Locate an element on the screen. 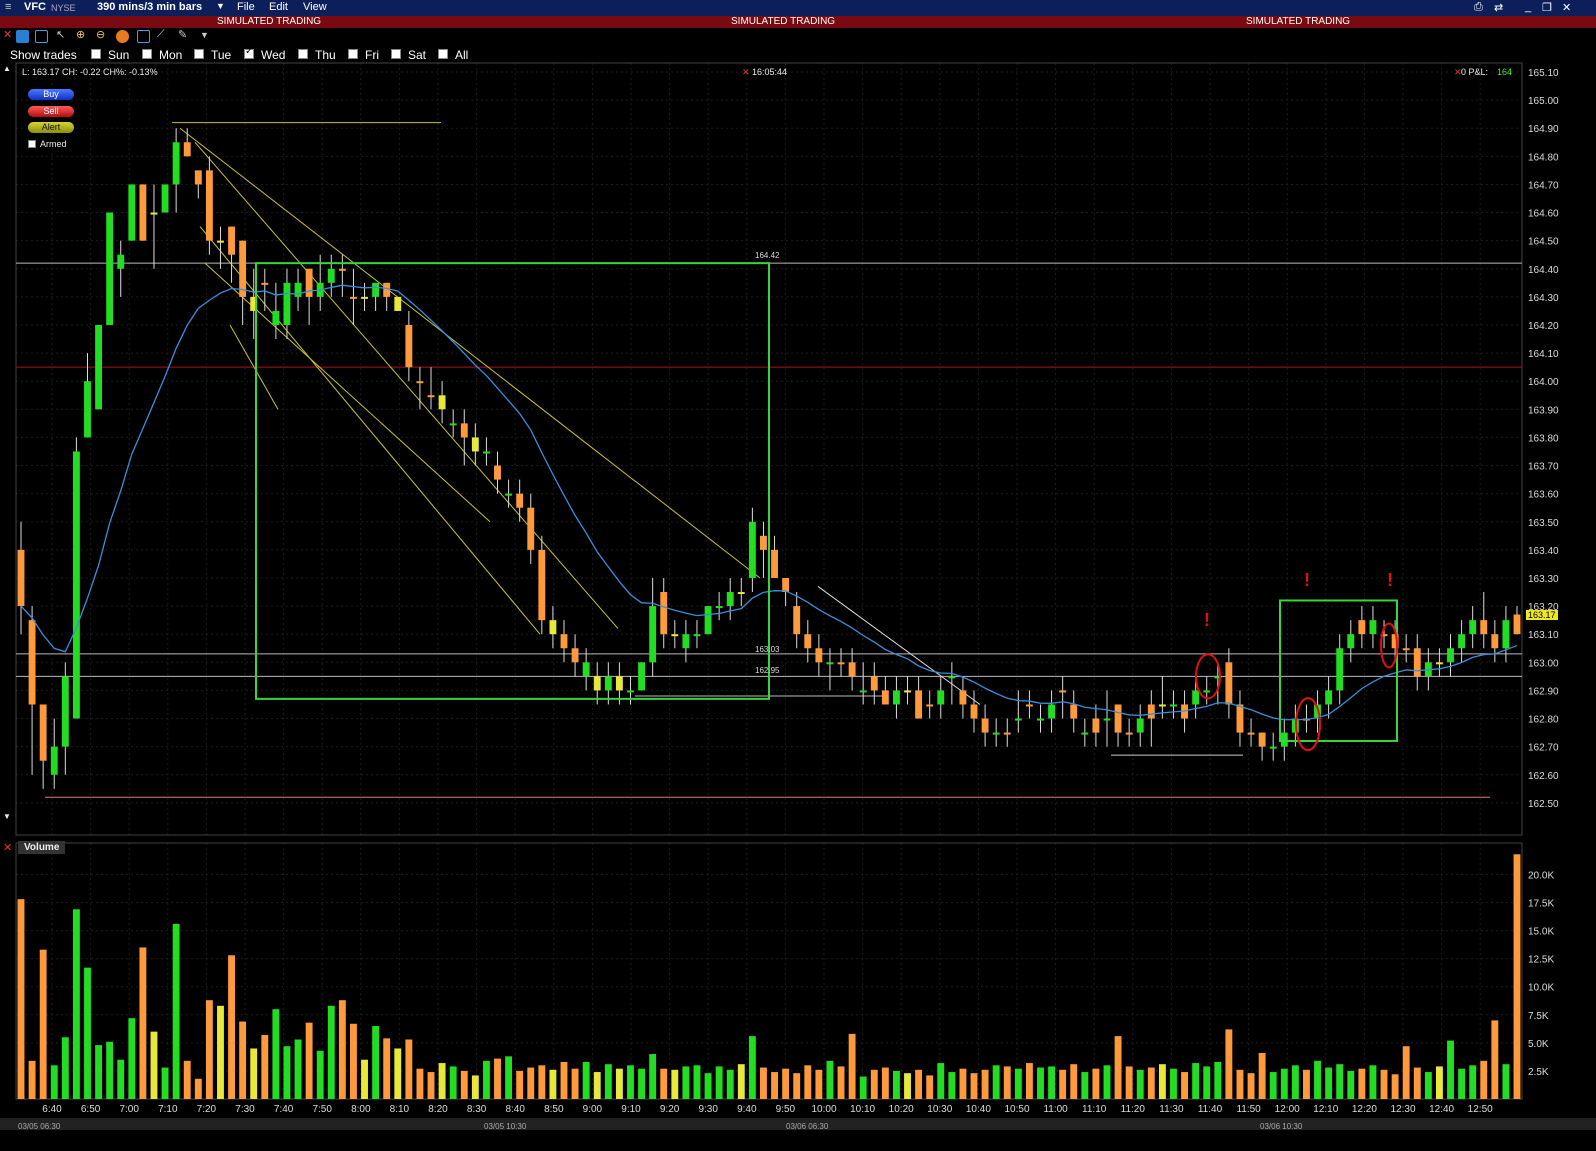  close-panel-icon: ✕ is located at coordinates (9, 34).